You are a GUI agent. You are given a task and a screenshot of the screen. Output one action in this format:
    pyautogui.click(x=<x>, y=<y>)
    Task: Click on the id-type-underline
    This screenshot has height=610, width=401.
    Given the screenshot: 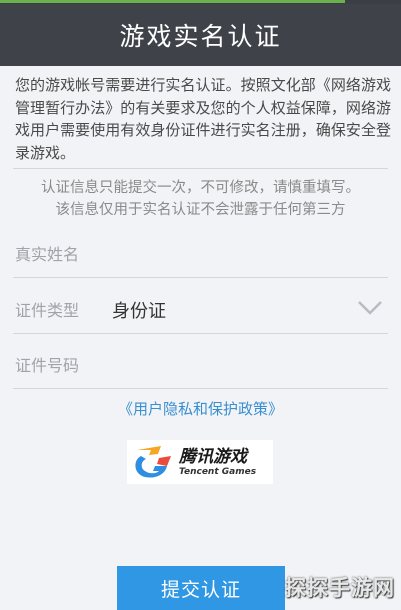 What is the action you would take?
    pyautogui.click(x=200, y=333)
    